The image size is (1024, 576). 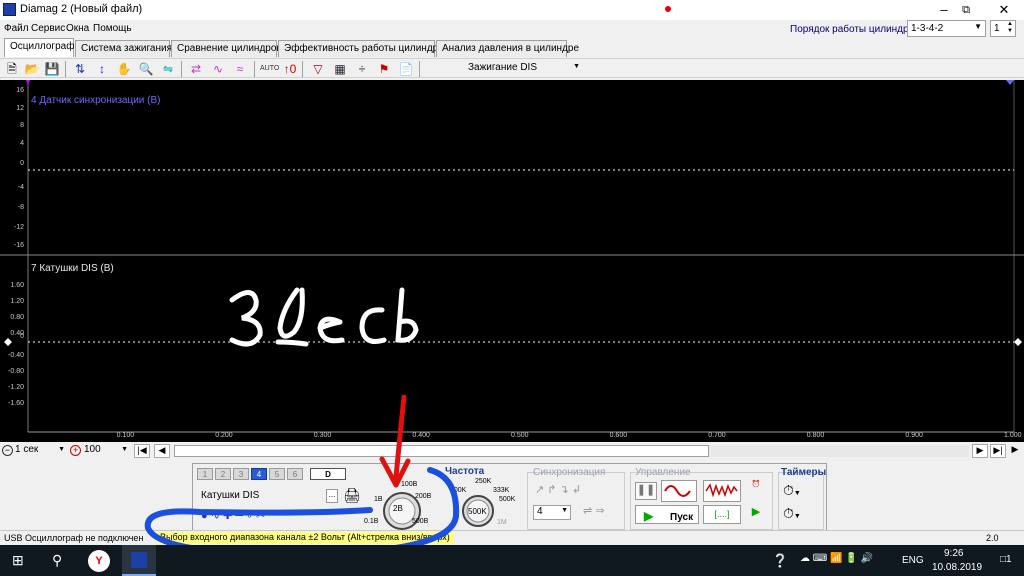 What do you see at coordinates (946, 28) in the screenshot?
I see `cylinder-order-select: 1-3-4-2 ▼` at bounding box center [946, 28].